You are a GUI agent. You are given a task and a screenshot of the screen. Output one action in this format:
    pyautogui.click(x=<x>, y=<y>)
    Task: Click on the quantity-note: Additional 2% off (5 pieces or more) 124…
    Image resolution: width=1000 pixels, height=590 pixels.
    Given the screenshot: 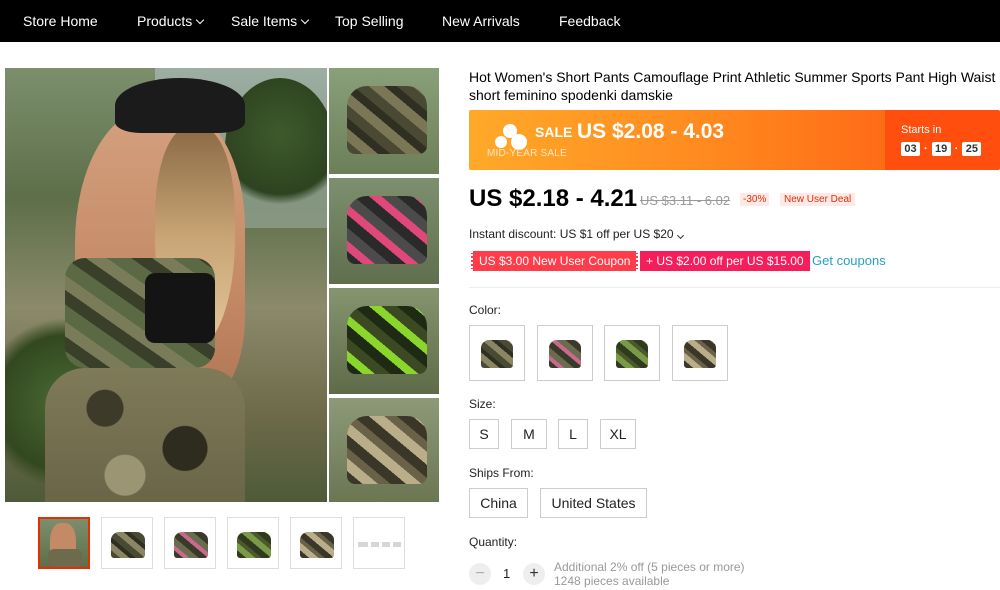 What is the action you would take?
    pyautogui.click(x=649, y=574)
    